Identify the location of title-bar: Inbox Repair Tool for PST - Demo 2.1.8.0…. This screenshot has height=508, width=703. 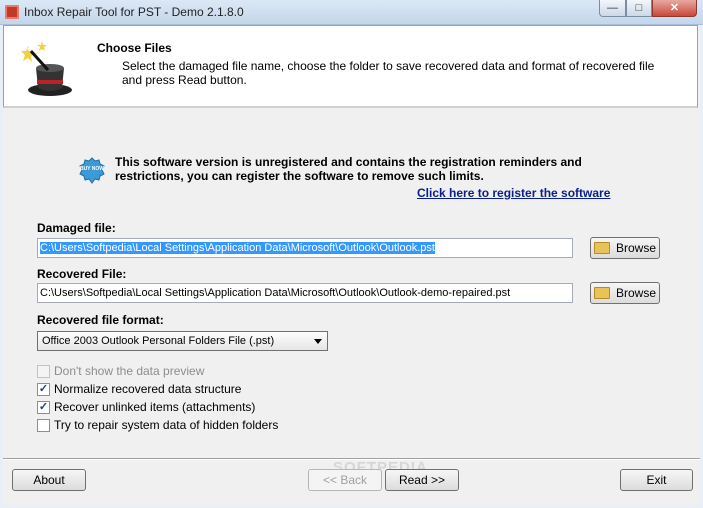
(351, 12).